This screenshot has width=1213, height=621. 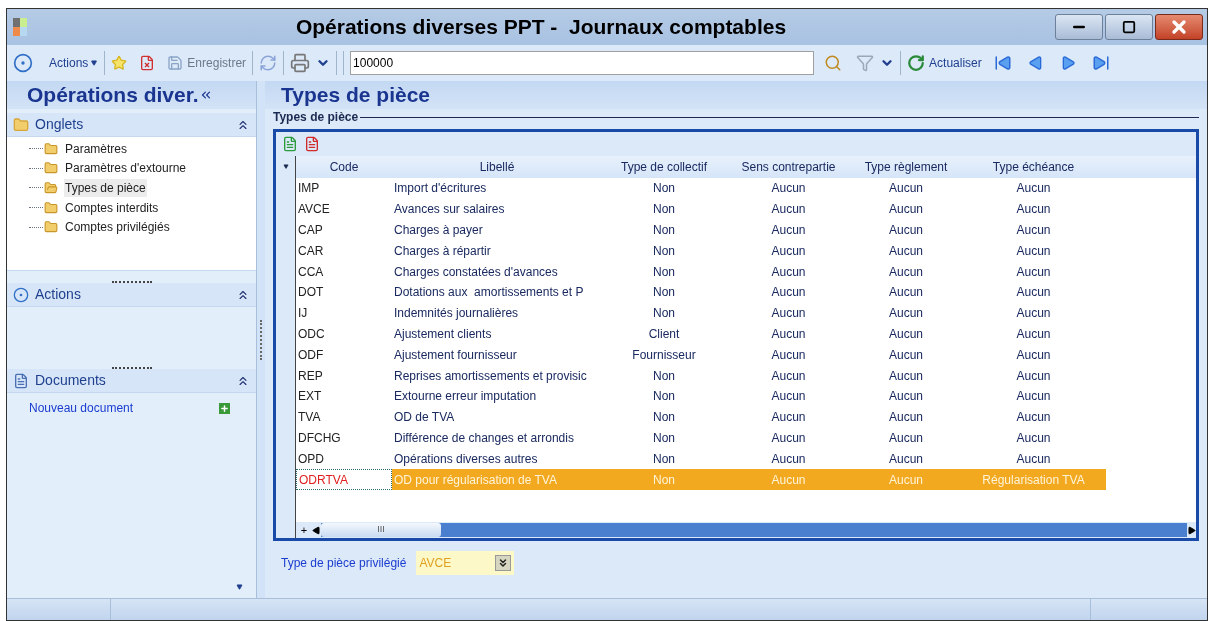 I want to click on tree-item: Types de pièce, so click(x=105, y=188).